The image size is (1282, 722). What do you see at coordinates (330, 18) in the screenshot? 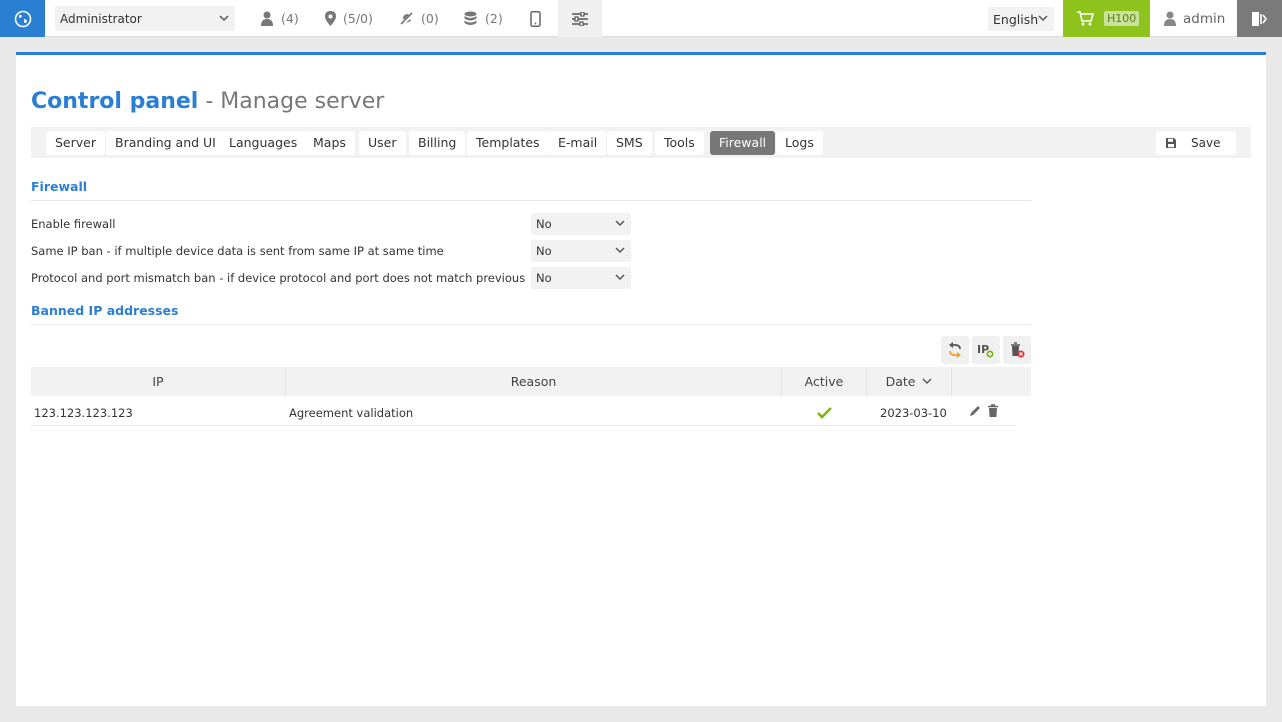
I see `map-marker-icon` at bounding box center [330, 18].